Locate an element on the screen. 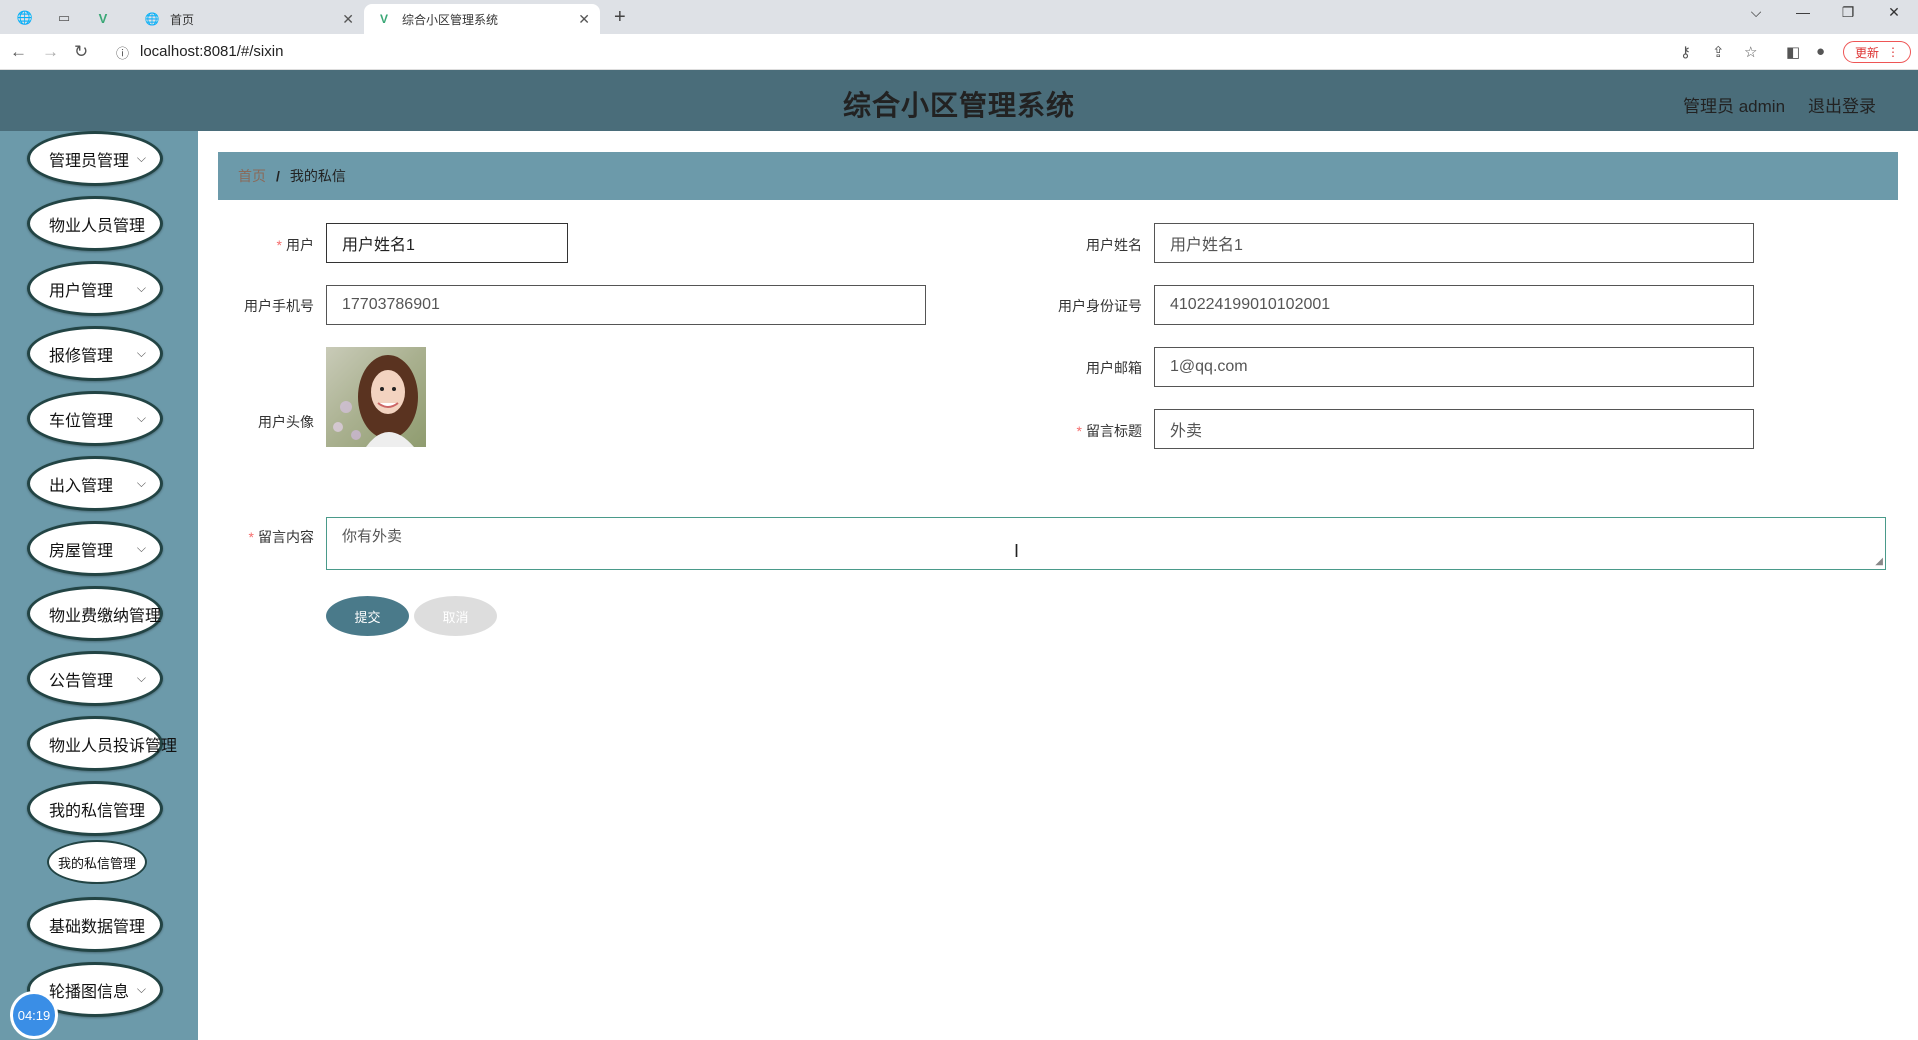 The width and height of the screenshot is (1918, 1040). logout-link: 退出登录 is located at coordinates (1842, 104).